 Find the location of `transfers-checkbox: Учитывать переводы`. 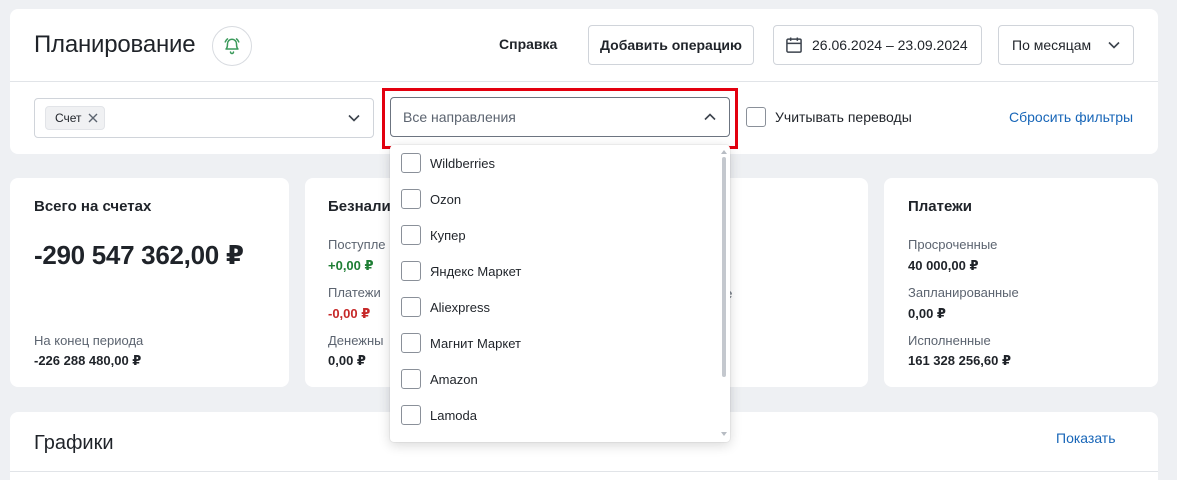

transfers-checkbox: Учитывать переводы is located at coordinates (829, 117).